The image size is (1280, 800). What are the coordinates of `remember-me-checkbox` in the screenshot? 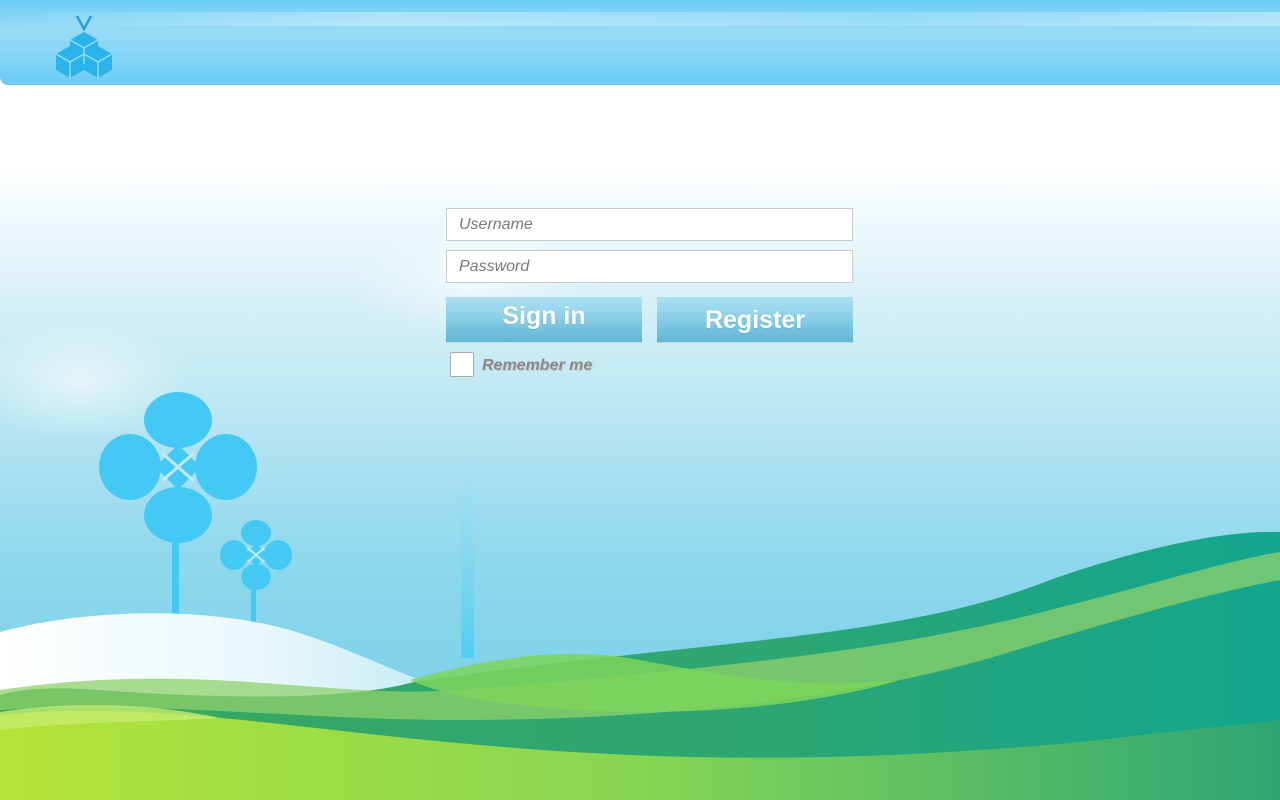 It's located at (462, 364).